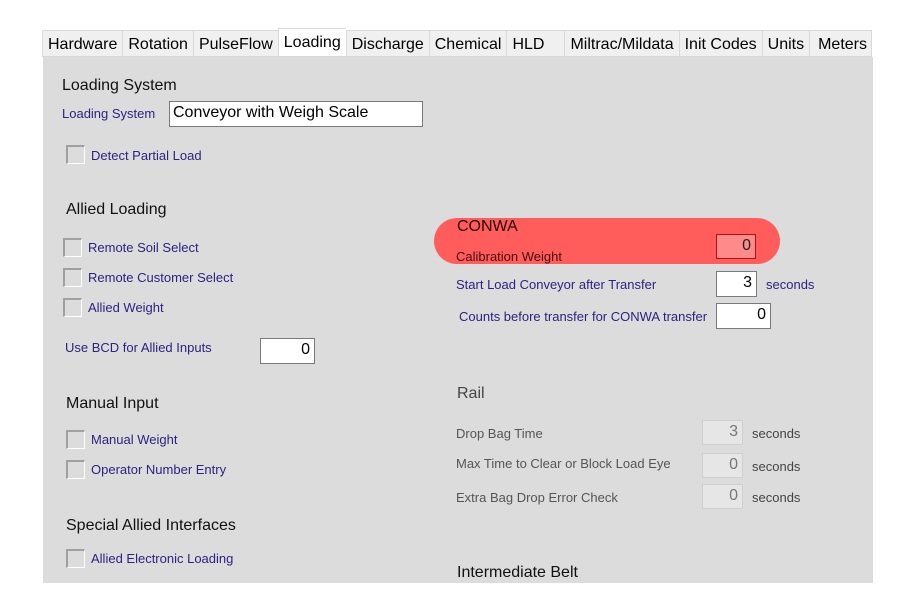  I want to click on start-load-conveyor-field: 3, so click(736, 284).